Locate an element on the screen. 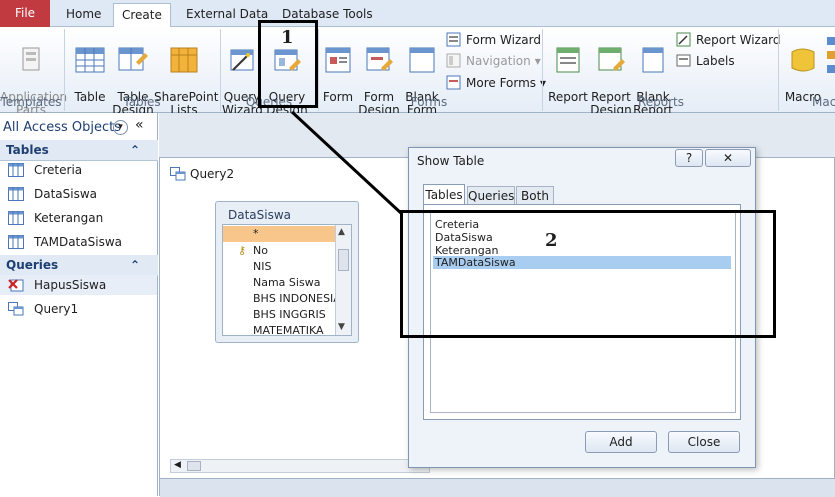  annotation-label-2: 2 is located at coordinates (551, 240).